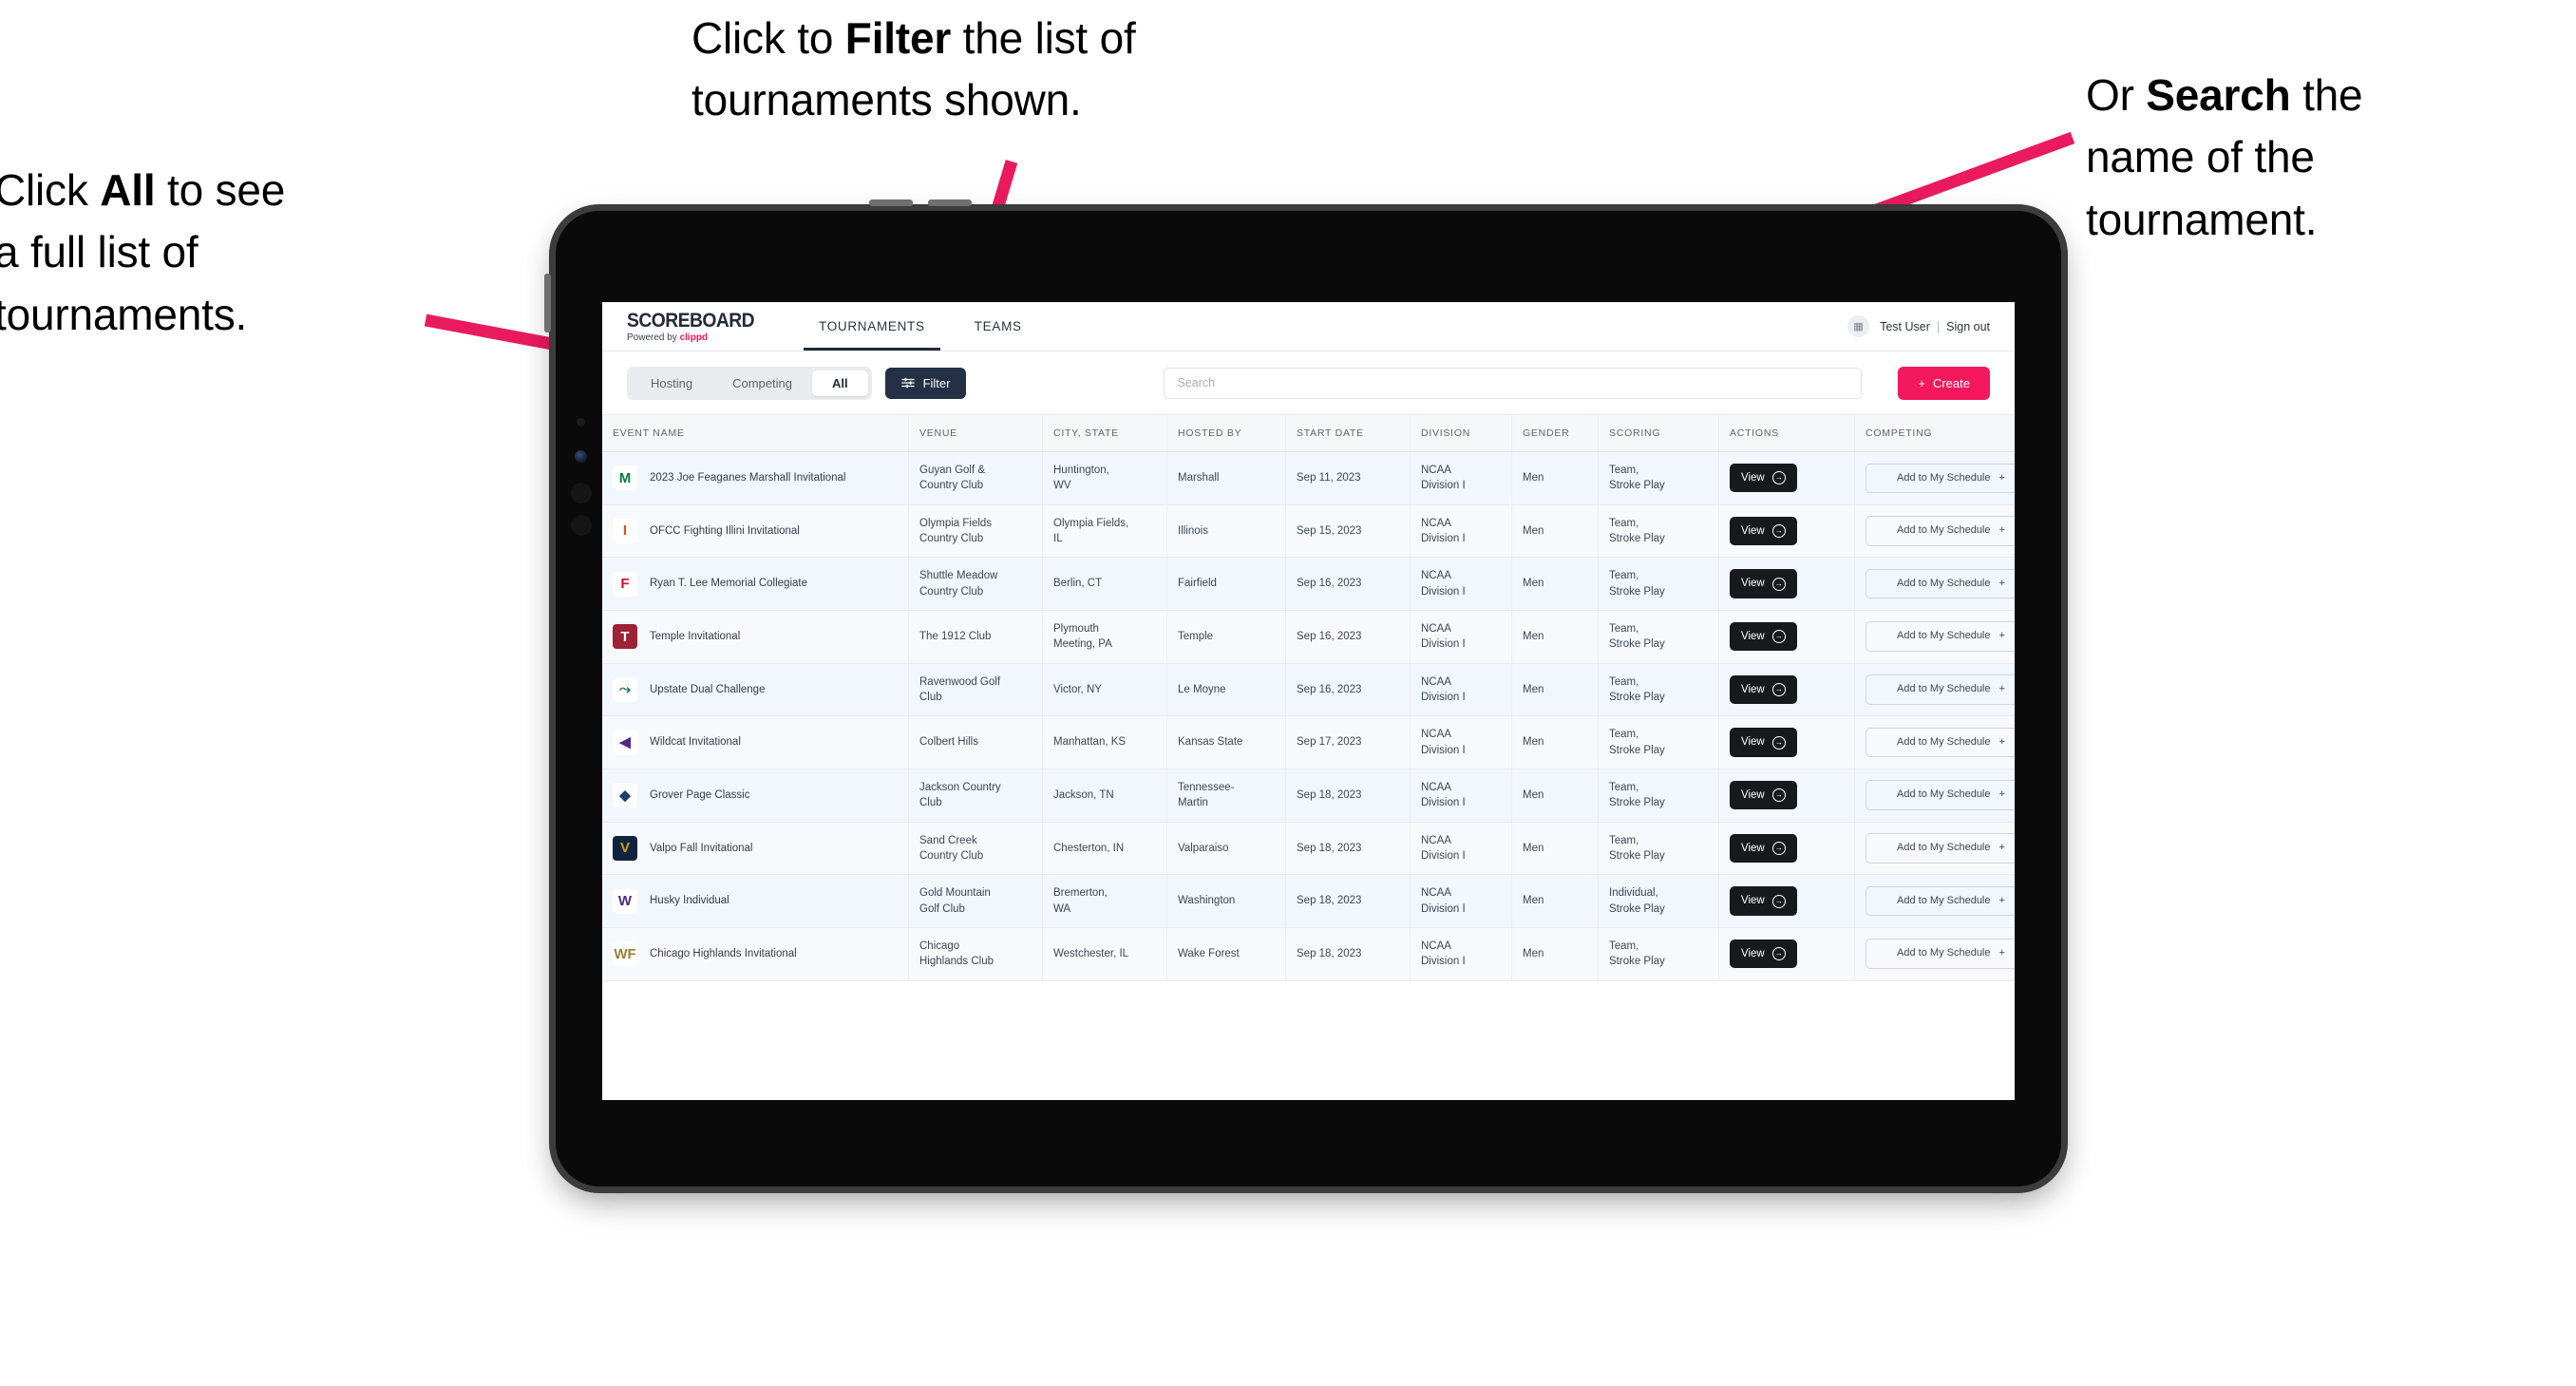  What do you see at coordinates (755, 637) in the screenshot?
I see `event-cell: T Temple Invitational` at bounding box center [755, 637].